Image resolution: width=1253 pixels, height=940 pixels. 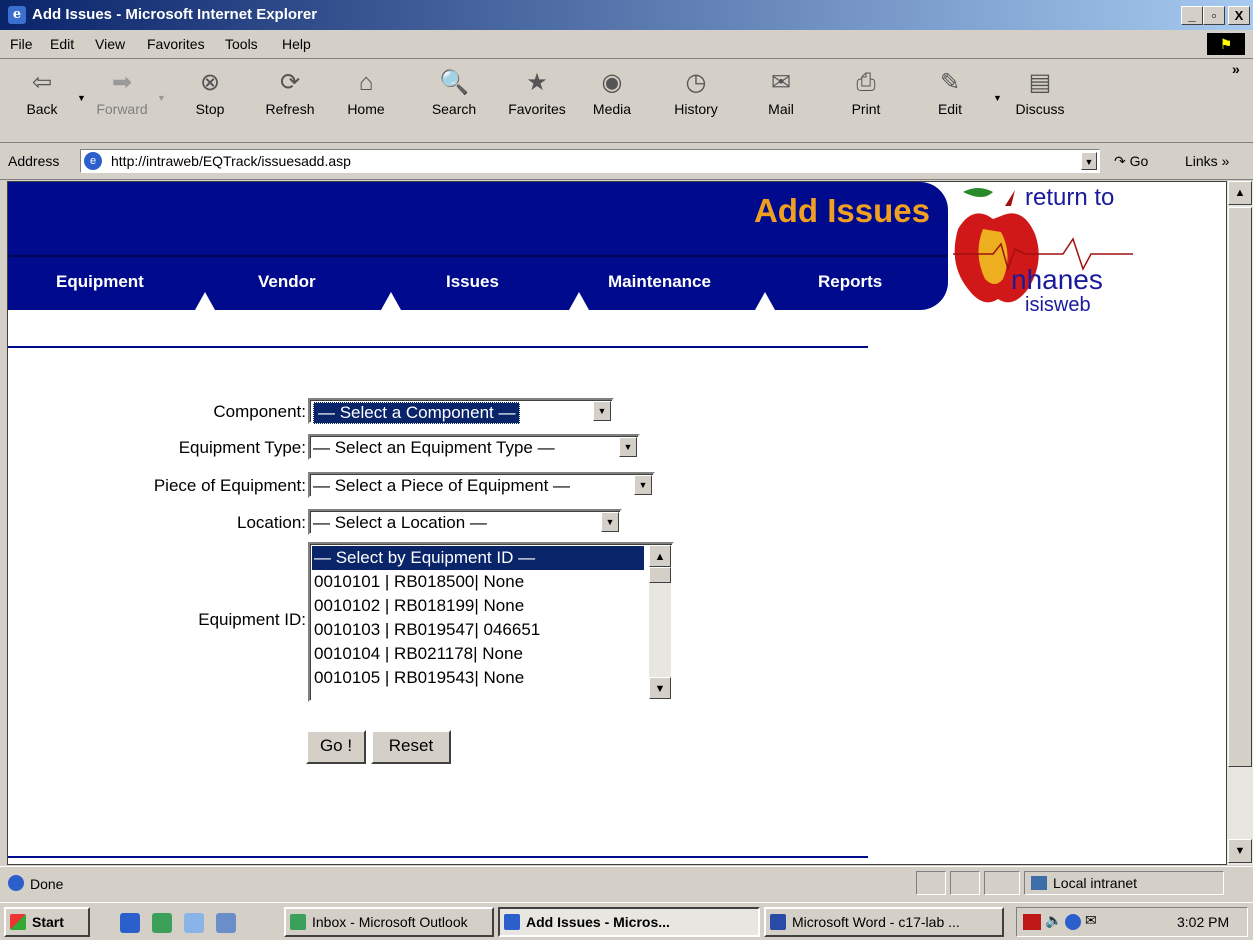 What do you see at coordinates (100, 282) in the screenshot?
I see `nav-equipment: Equipment` at bounding box center [100, 282].